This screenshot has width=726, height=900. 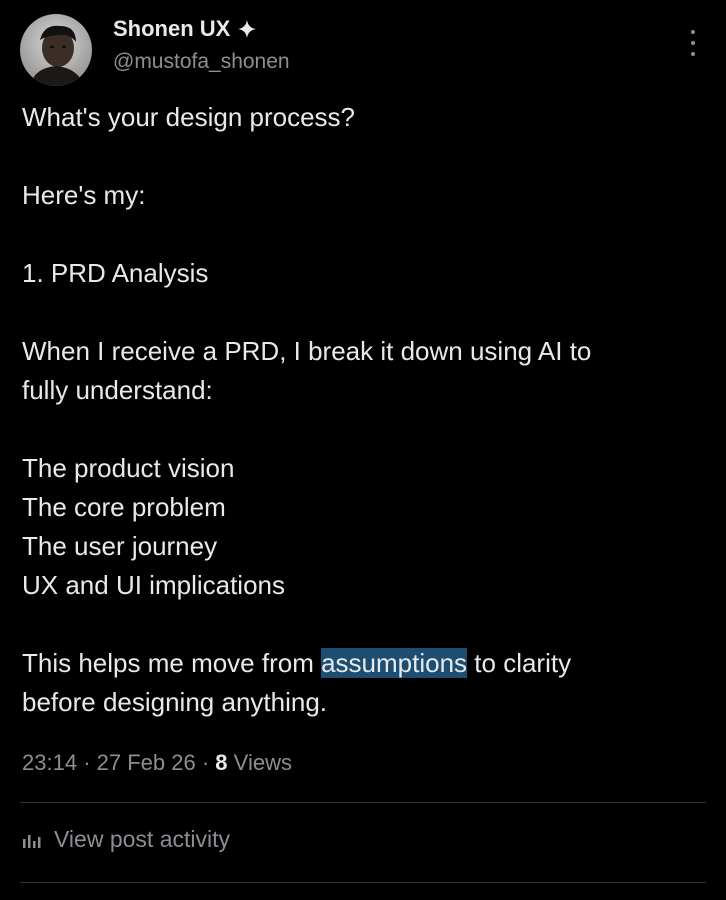 I want to click on post-date: 27 Feb 26, so click(x=146, y=762).